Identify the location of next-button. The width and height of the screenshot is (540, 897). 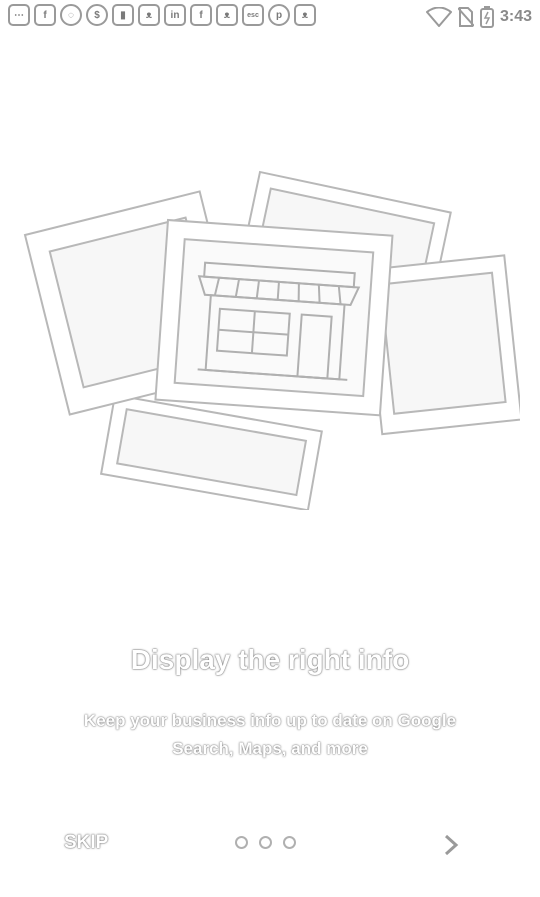
(452, 845).